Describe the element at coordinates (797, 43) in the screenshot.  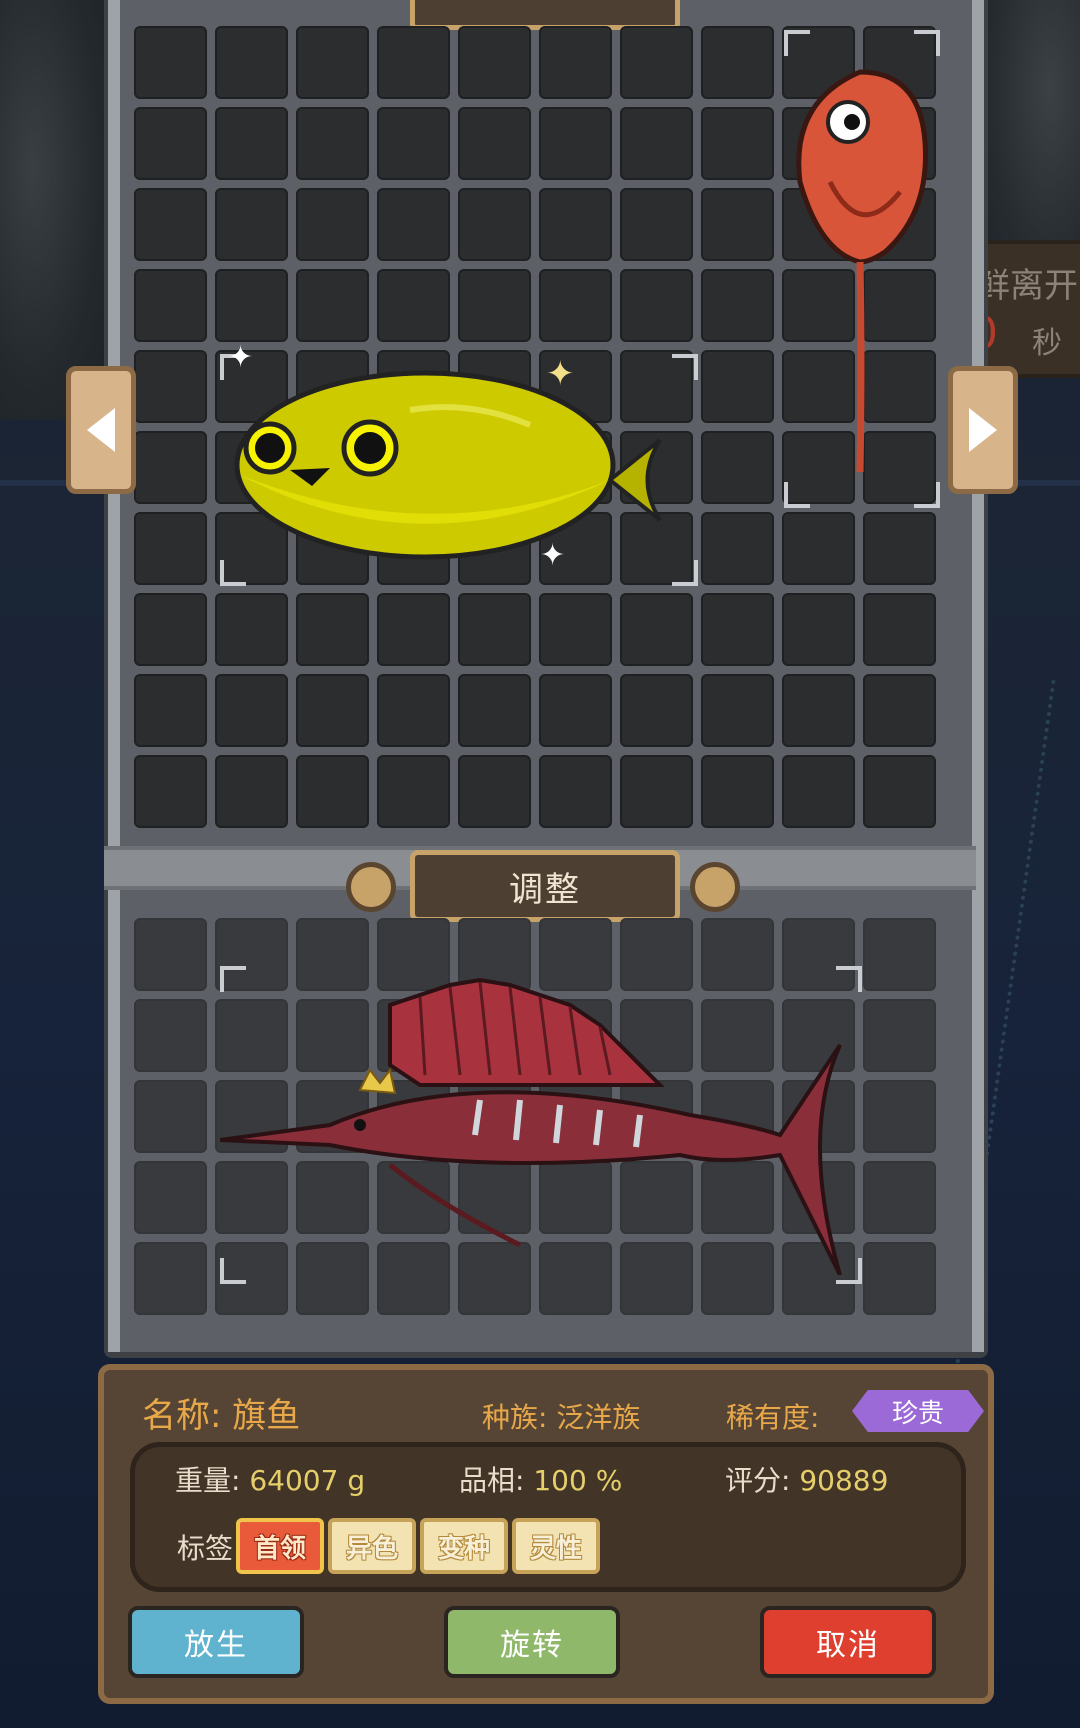
I see `selection-corner` at that location.